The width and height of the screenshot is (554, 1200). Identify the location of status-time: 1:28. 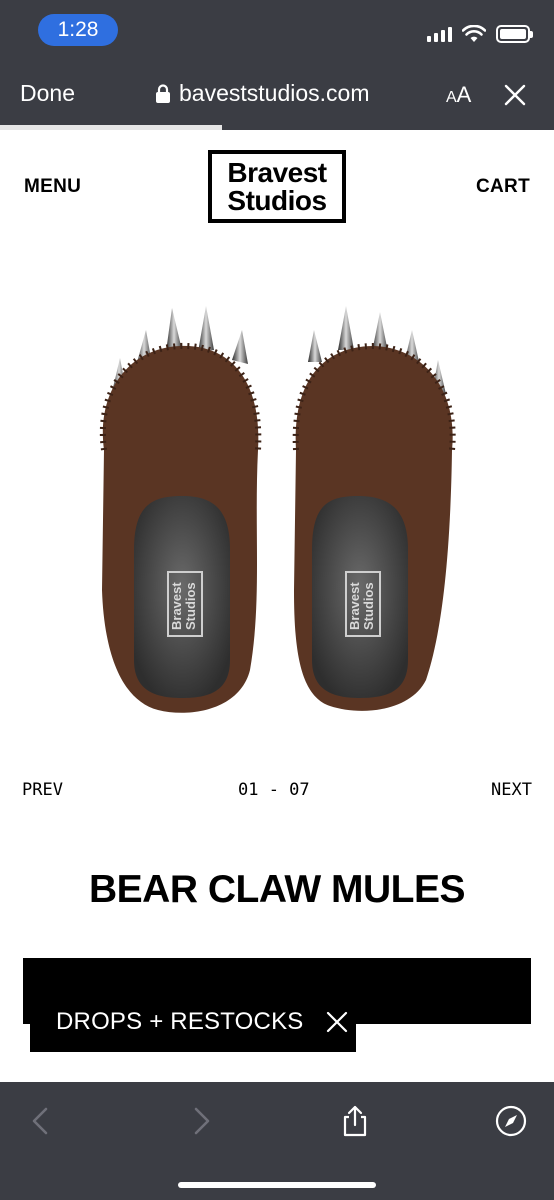
(78, 30).